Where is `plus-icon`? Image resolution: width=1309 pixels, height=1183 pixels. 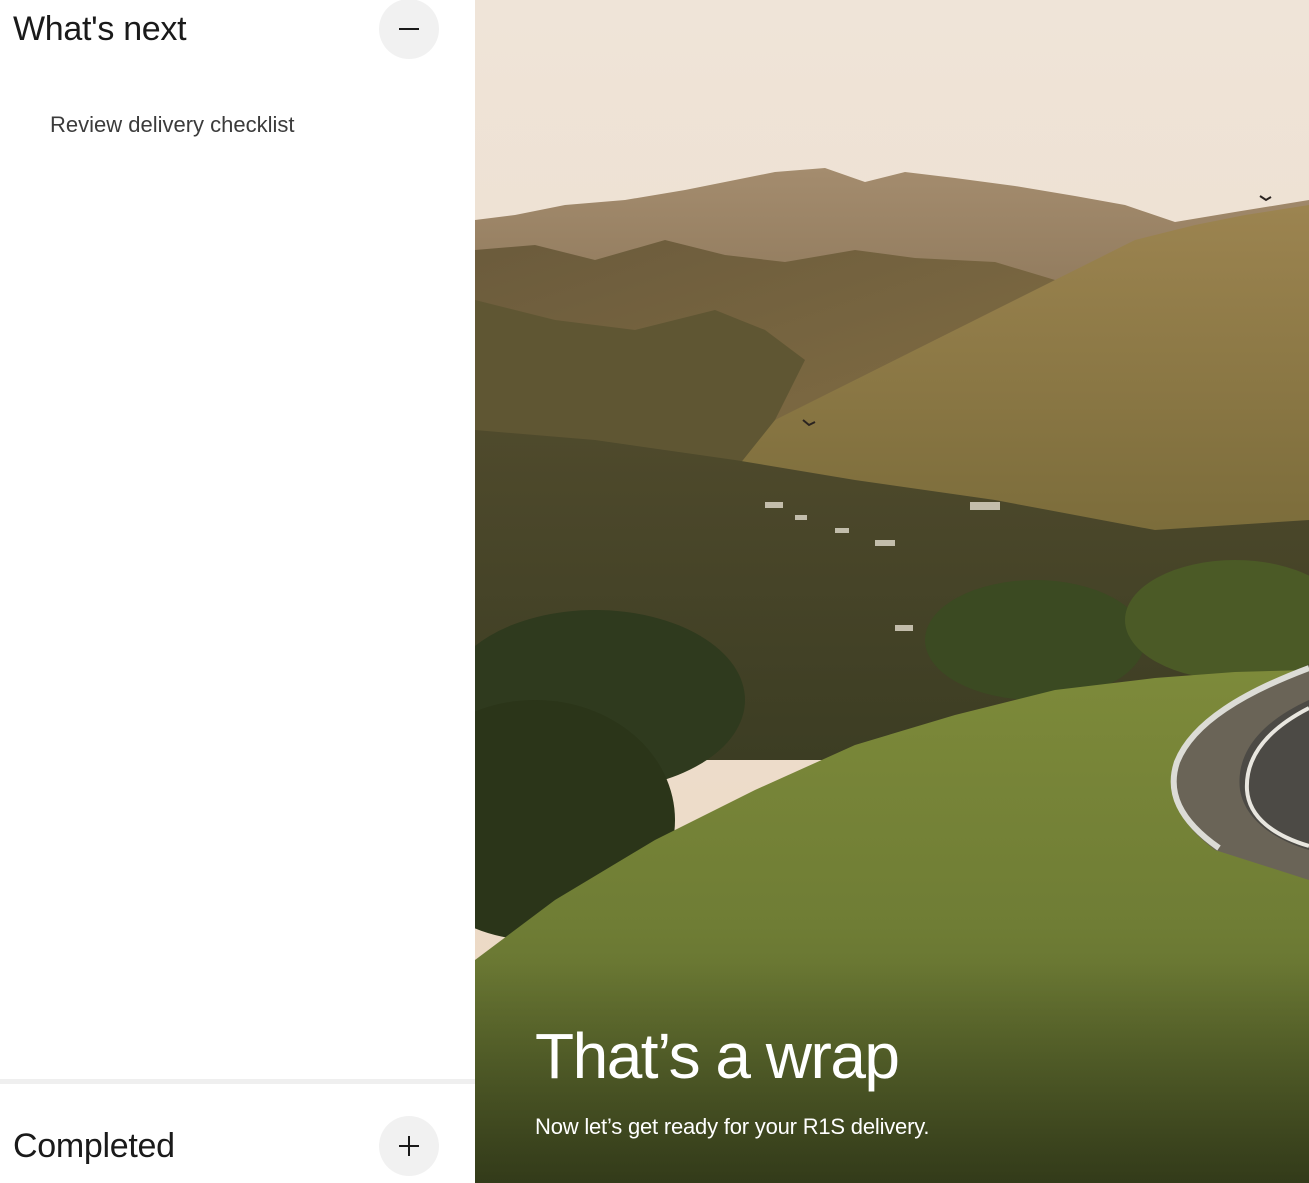 plus-icon is located at coordinates (409, 1146).